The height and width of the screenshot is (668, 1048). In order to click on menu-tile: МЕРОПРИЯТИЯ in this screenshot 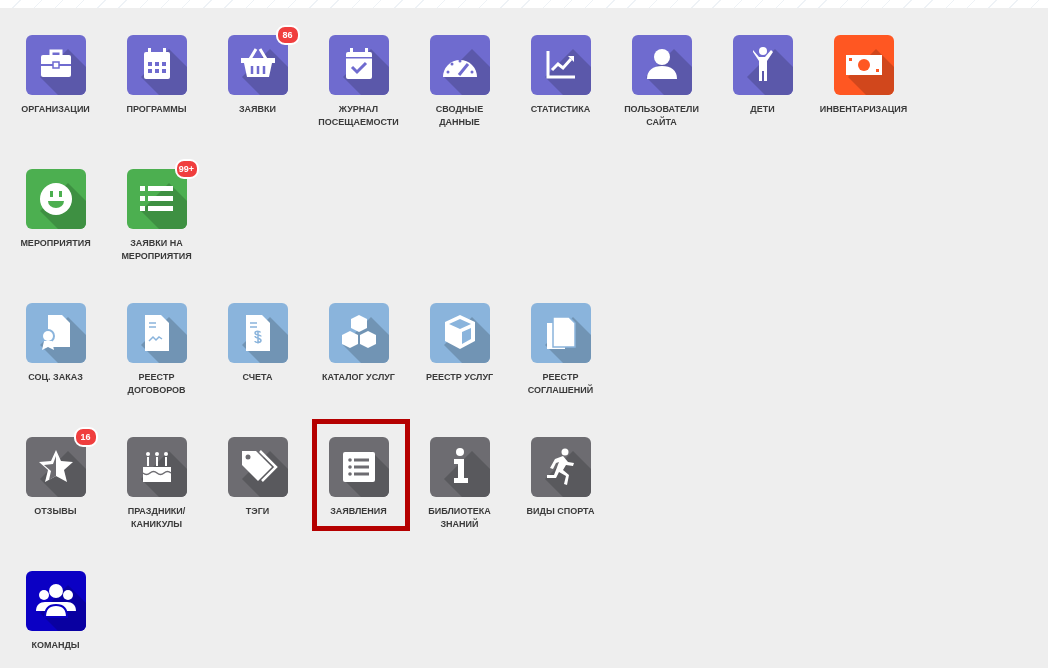, I will do `click(55, 218)`.